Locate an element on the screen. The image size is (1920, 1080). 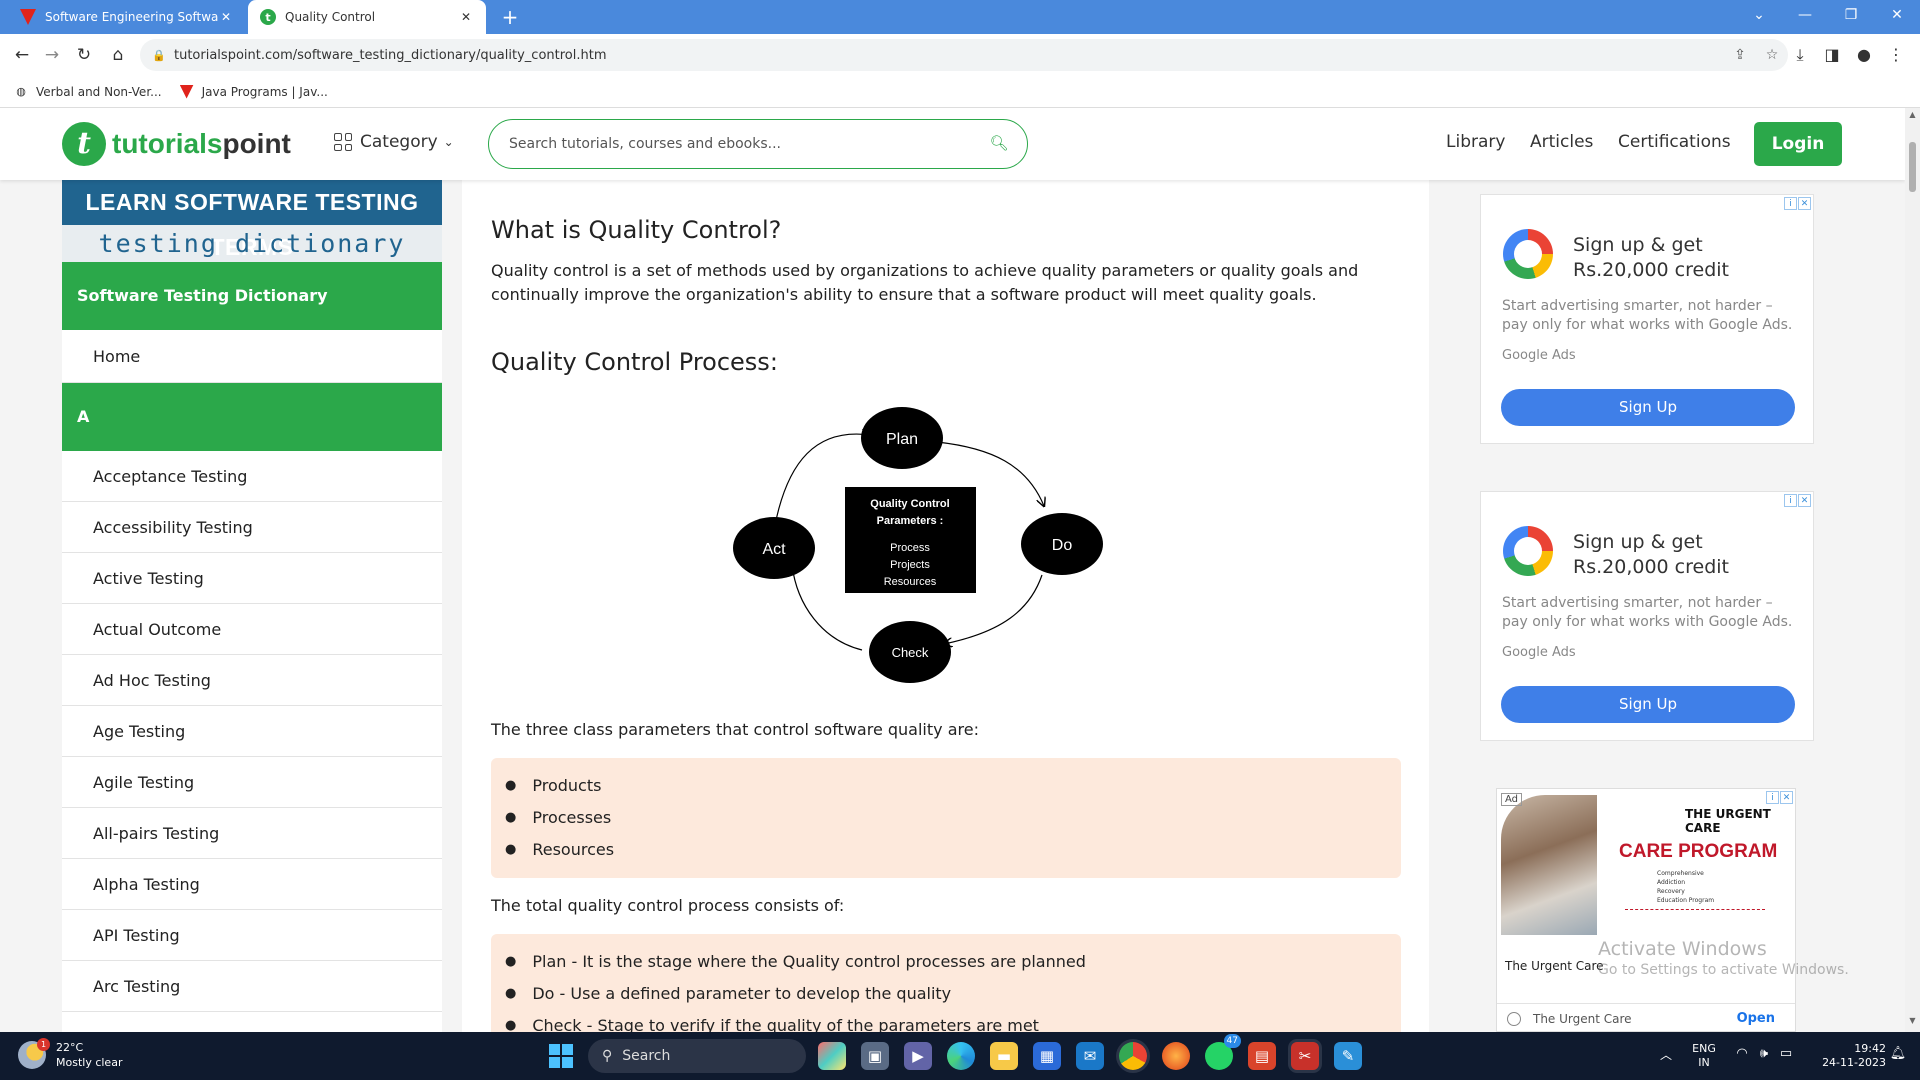
file-explorer-icon: ▬ is located at coordinates (1004, 1056).